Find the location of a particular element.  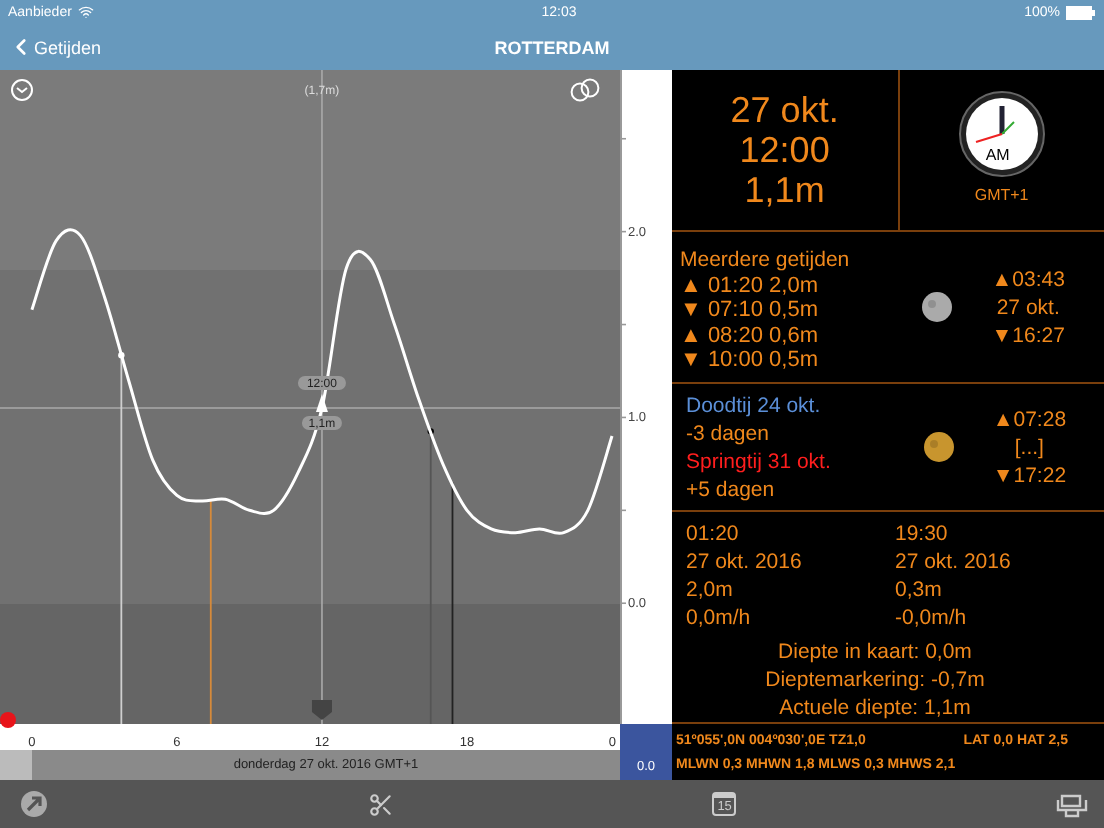

tide-entry: ▲ 01:20 2,0m is located at coordinates (750, 285).